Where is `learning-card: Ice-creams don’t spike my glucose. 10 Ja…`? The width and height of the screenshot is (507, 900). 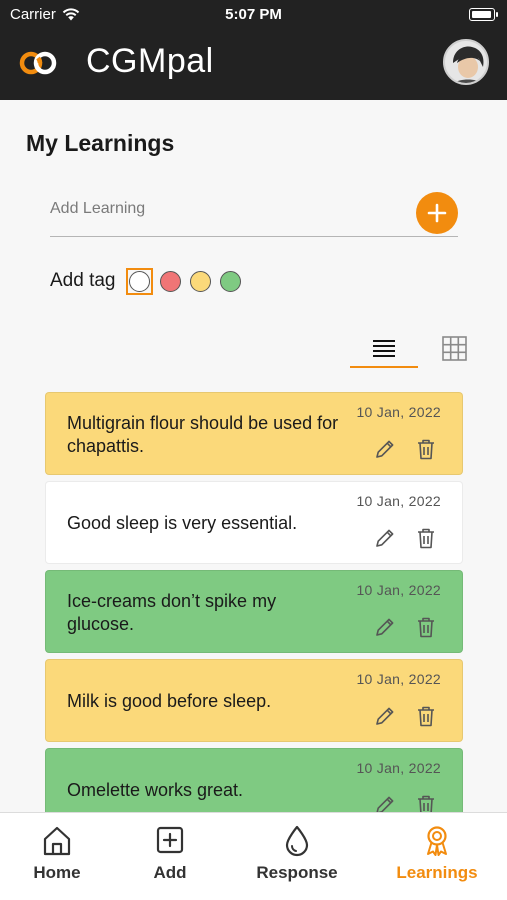 learning-card: Ice-creams don’t spike my glucose. 10 Ja… is located at coordinates (254, 611).